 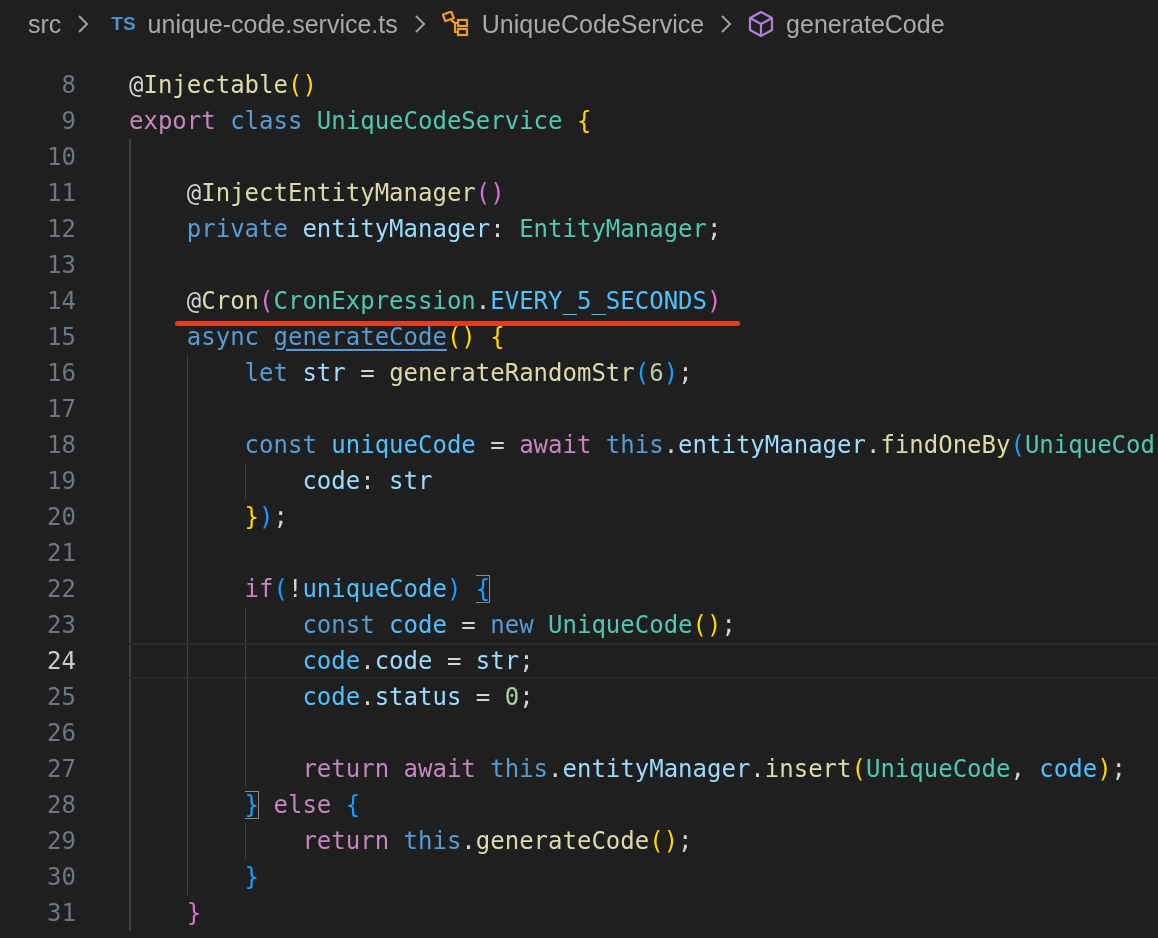 What do you see at coordinates (45, 24) in the screenshot?
I see `breadcrumb-item: src` at bounding box center [45, 24].